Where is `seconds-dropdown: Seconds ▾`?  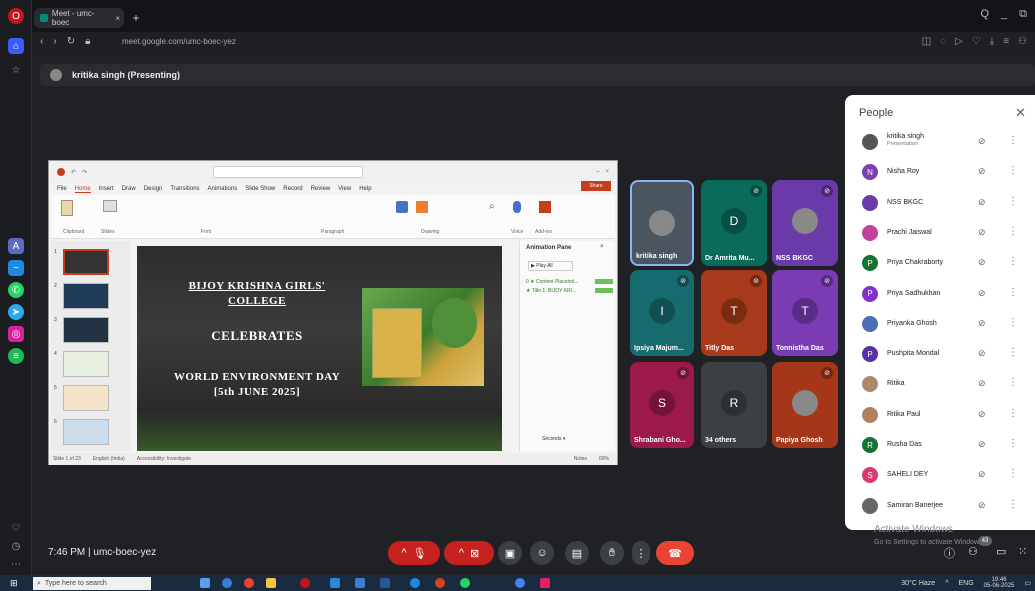 seconds-dropdown: Seconds ▾ is located at coordinates (553, 439).